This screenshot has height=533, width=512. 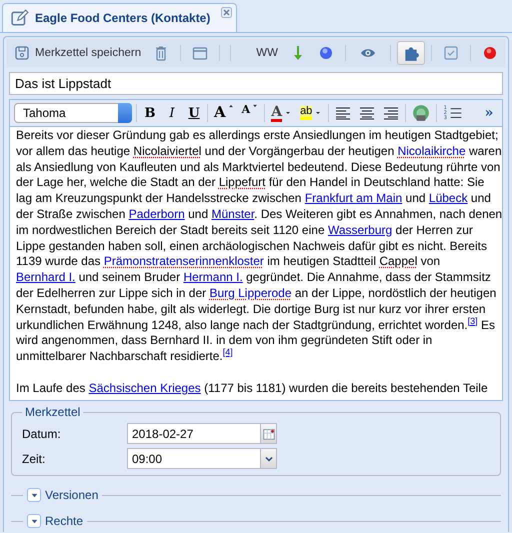 I want to click on link: Münster, so click(x=232, y=213).